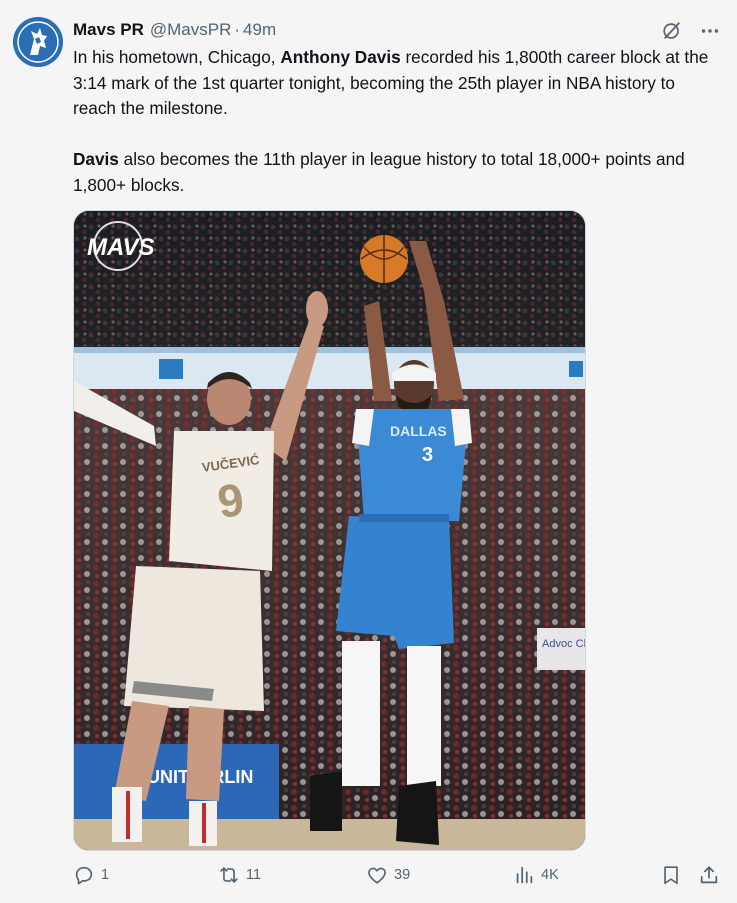  What do you see at coordinates (191, 30) in the screenshot?
I see `handle: @MavsPR` at bounding box center [191, 30].